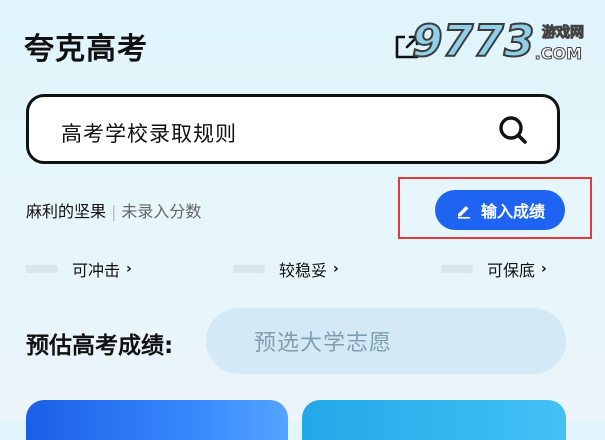  Describe the element at coordinates (463, 212) in the screenshot. I see `pencil-icon` at that location.